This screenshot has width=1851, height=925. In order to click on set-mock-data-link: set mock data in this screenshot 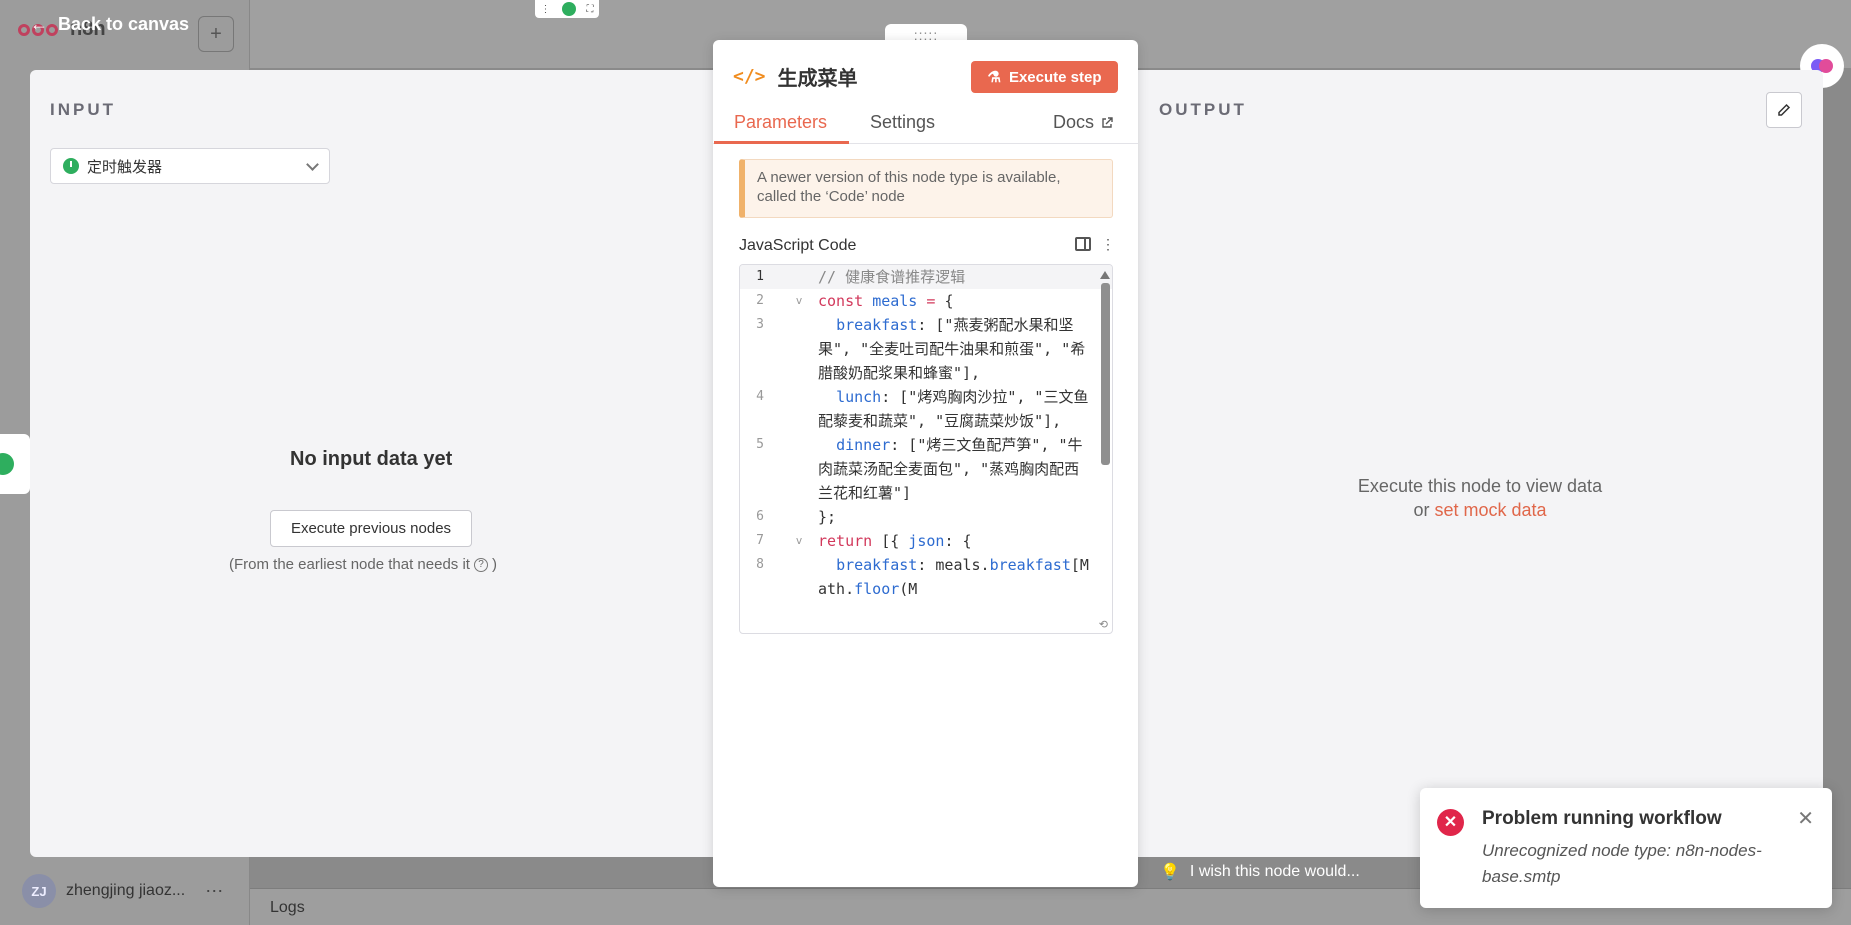, I will do `click(1490, 510)`.